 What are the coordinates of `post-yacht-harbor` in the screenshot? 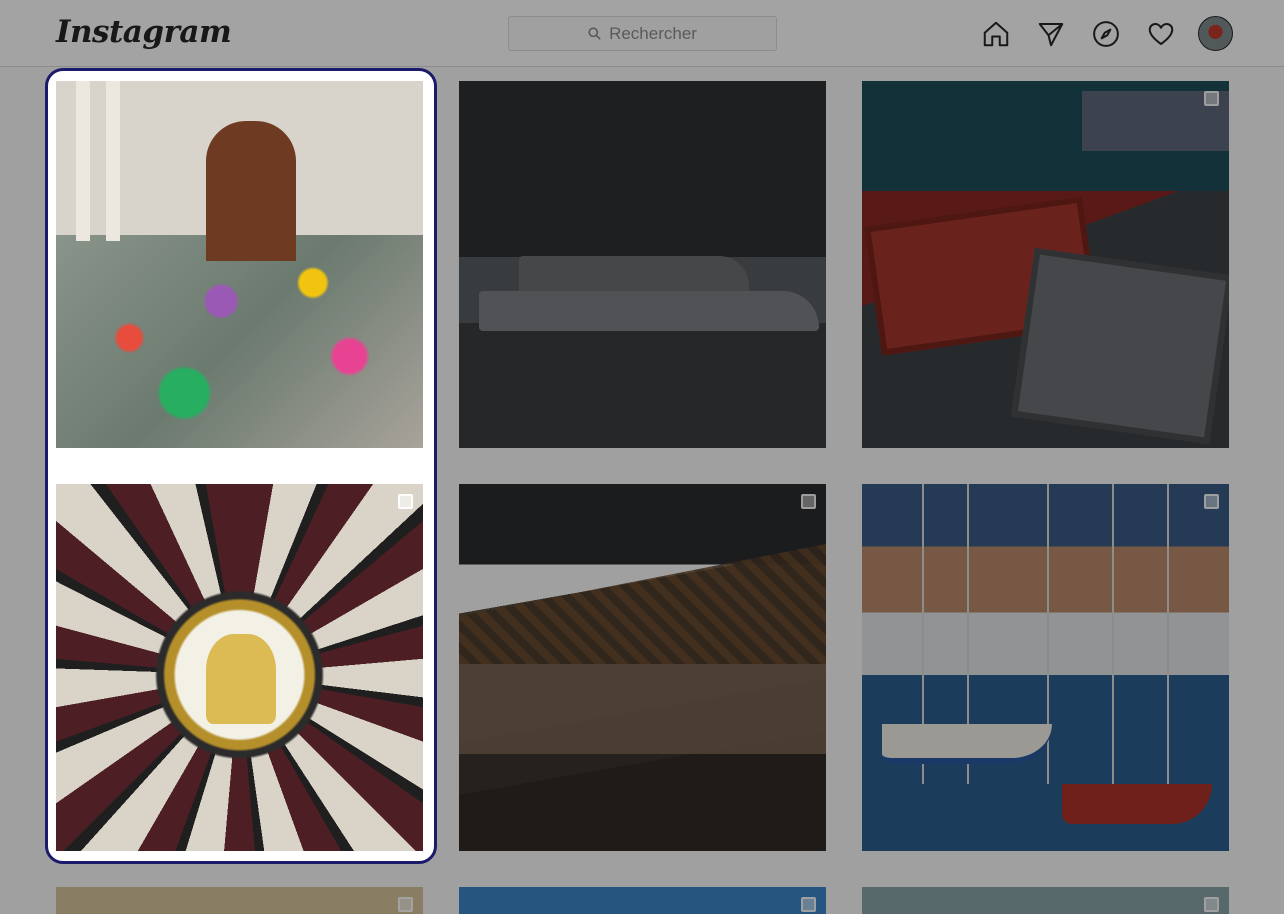 It's located at (642, 264).